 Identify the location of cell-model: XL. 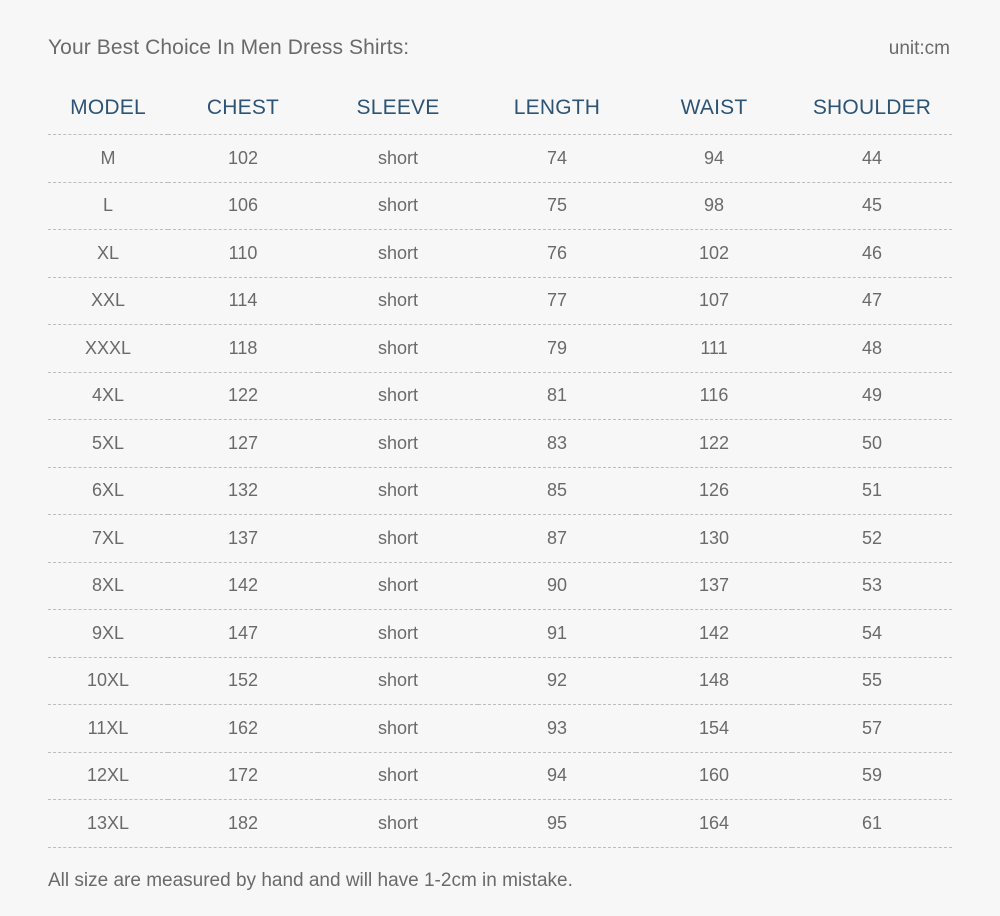
(108, 253).